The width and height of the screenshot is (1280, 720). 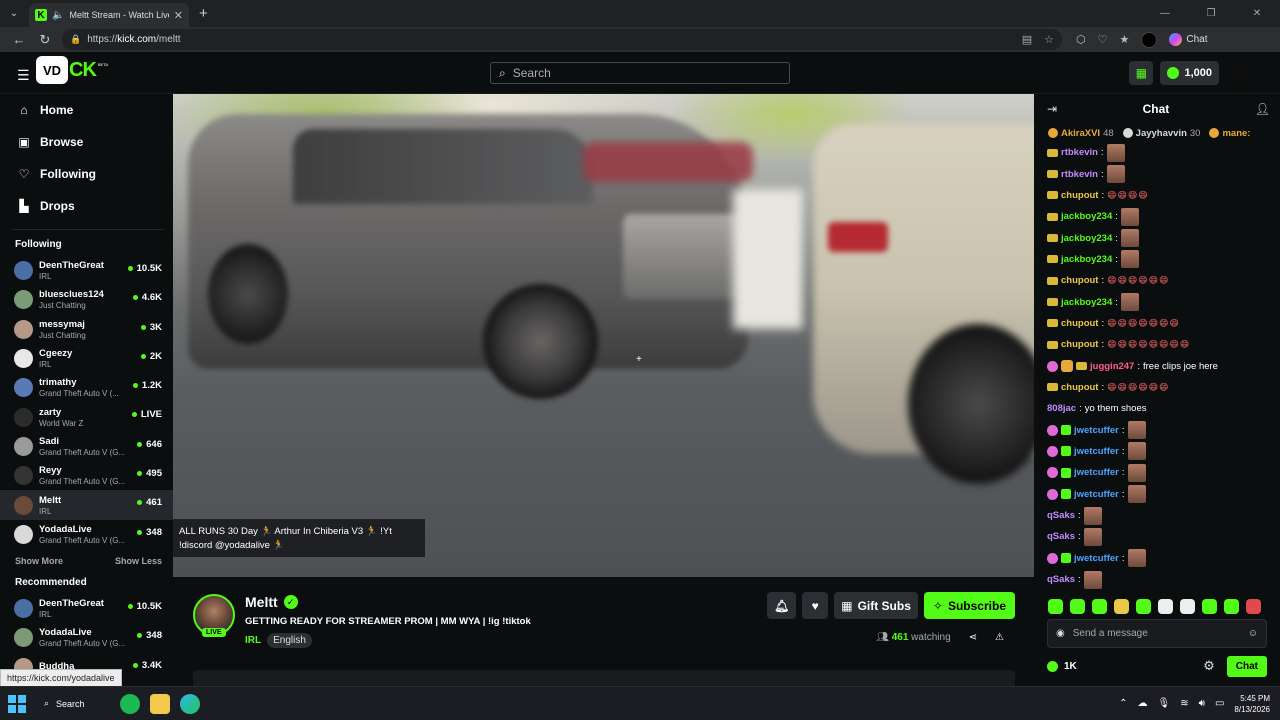 I want to click on language-tag: English, so click(x=289, y=640).